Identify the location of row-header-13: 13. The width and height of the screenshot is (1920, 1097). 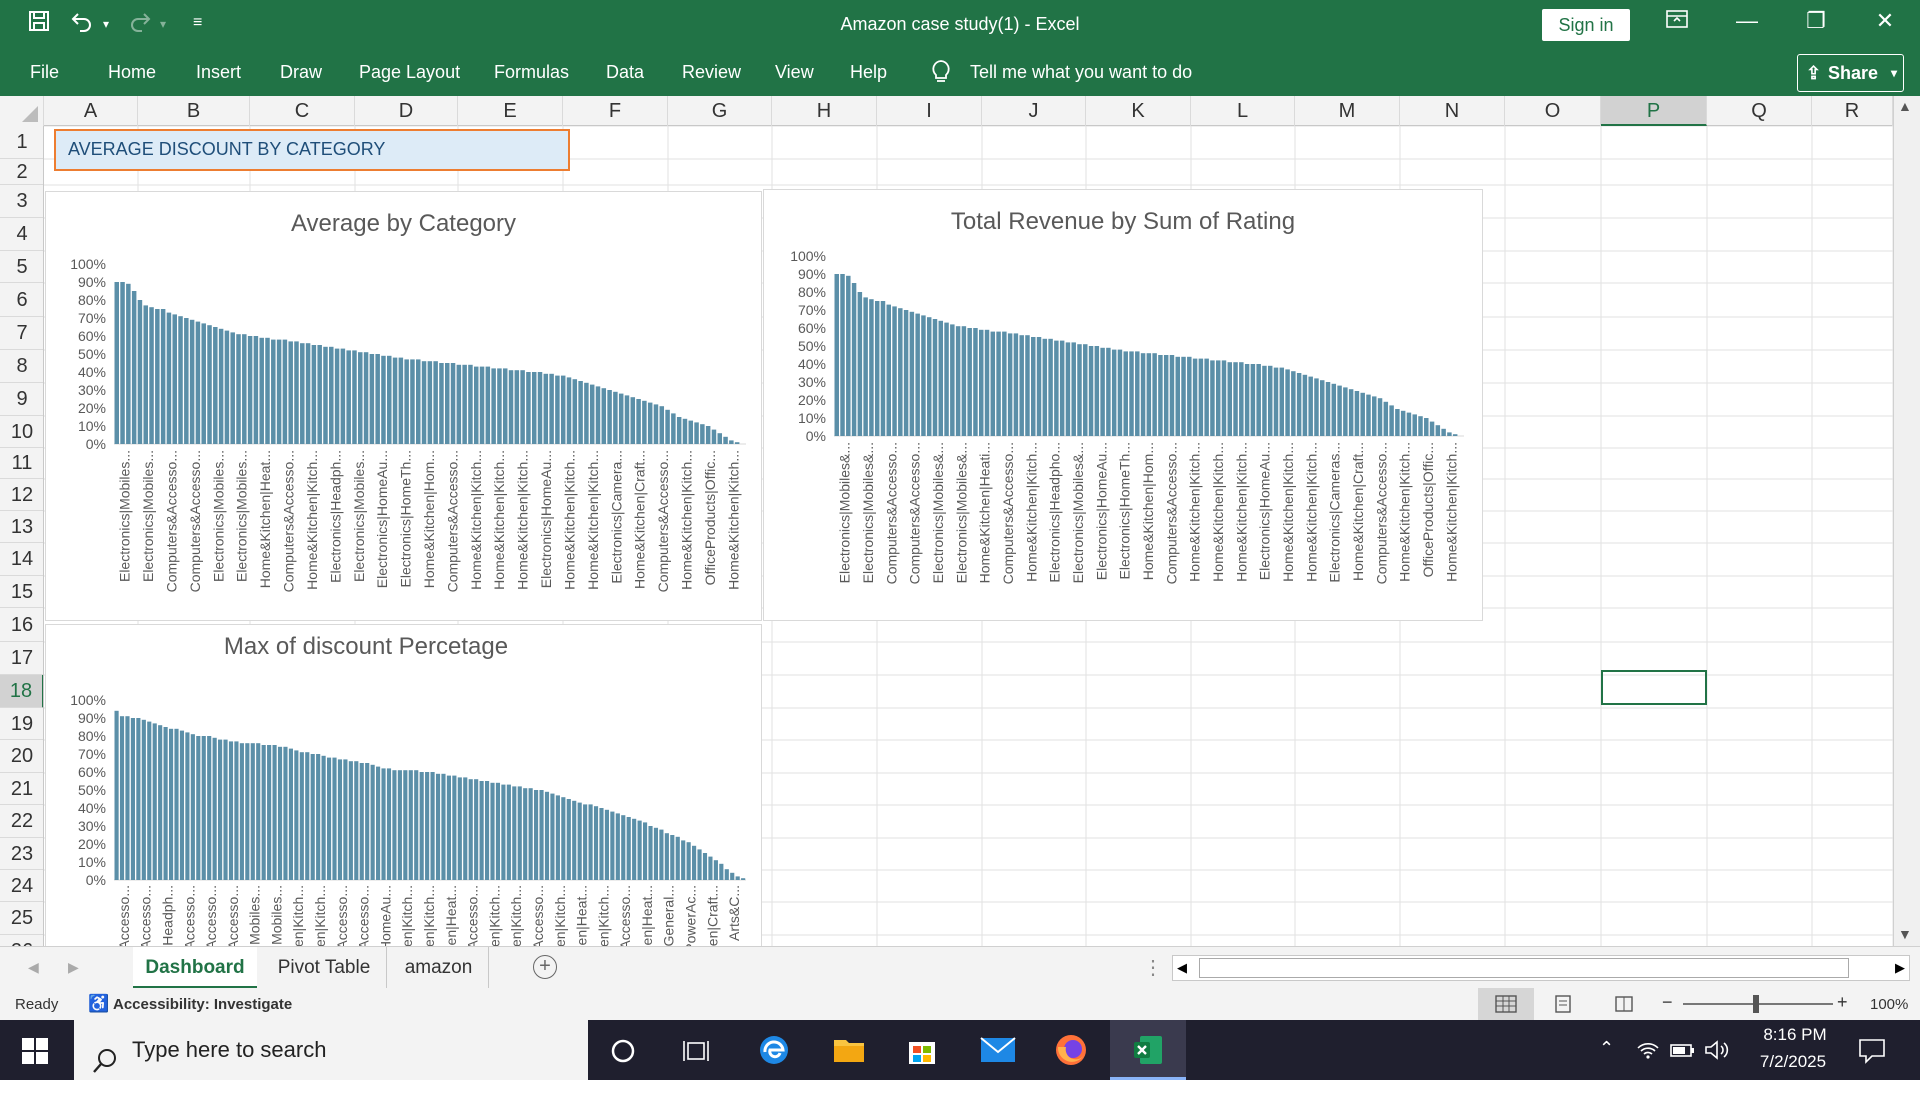
(21, 527).